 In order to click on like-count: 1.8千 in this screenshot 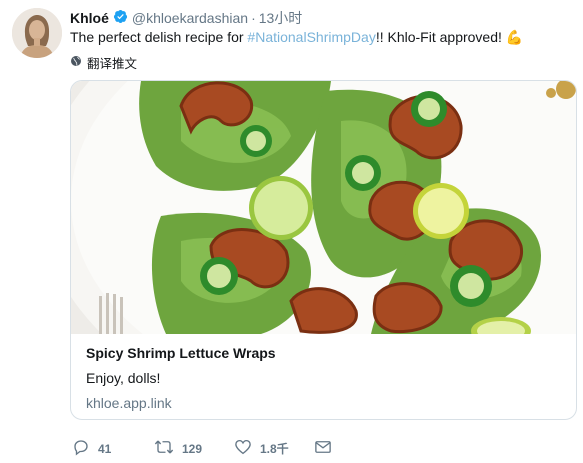, I will do `click(274, 449)`.